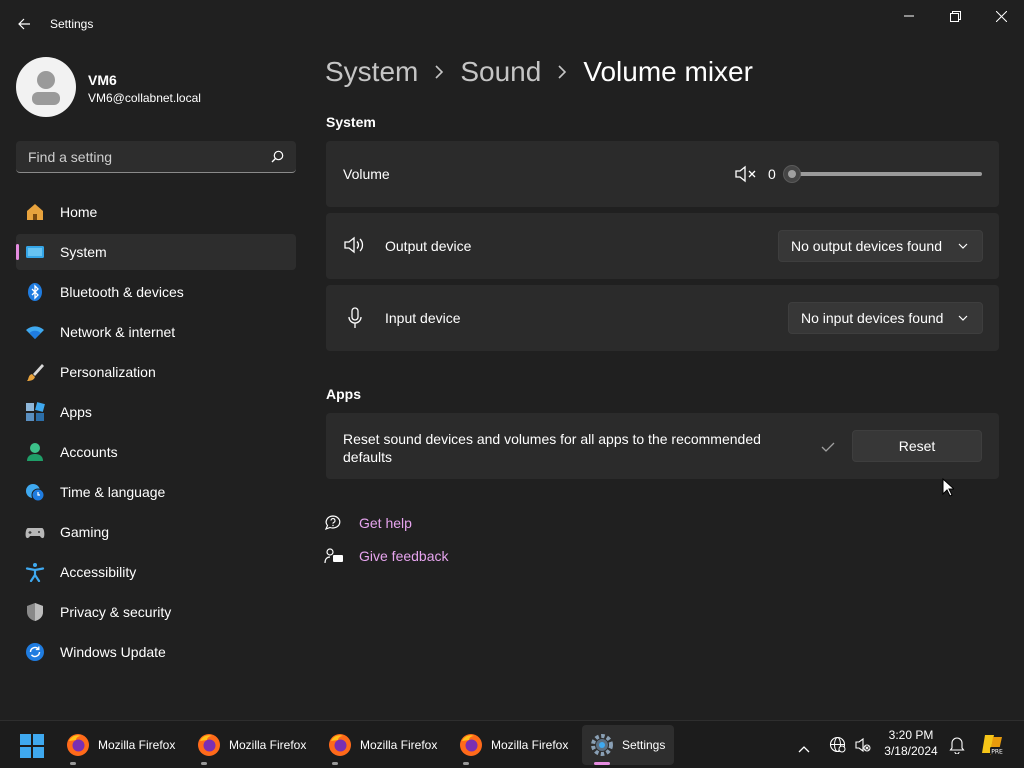 The height and width of the screenshot is (768, 1024). I want to click on sidebar-item-bluetooth: Bluetooth & devices, so click(156, 292).